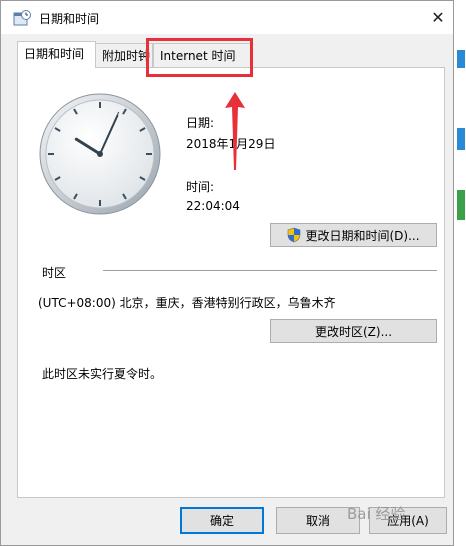 The width and height of the screenshot is (466, 546). I want to click on red-arrow-annotation, so click(235, 131).